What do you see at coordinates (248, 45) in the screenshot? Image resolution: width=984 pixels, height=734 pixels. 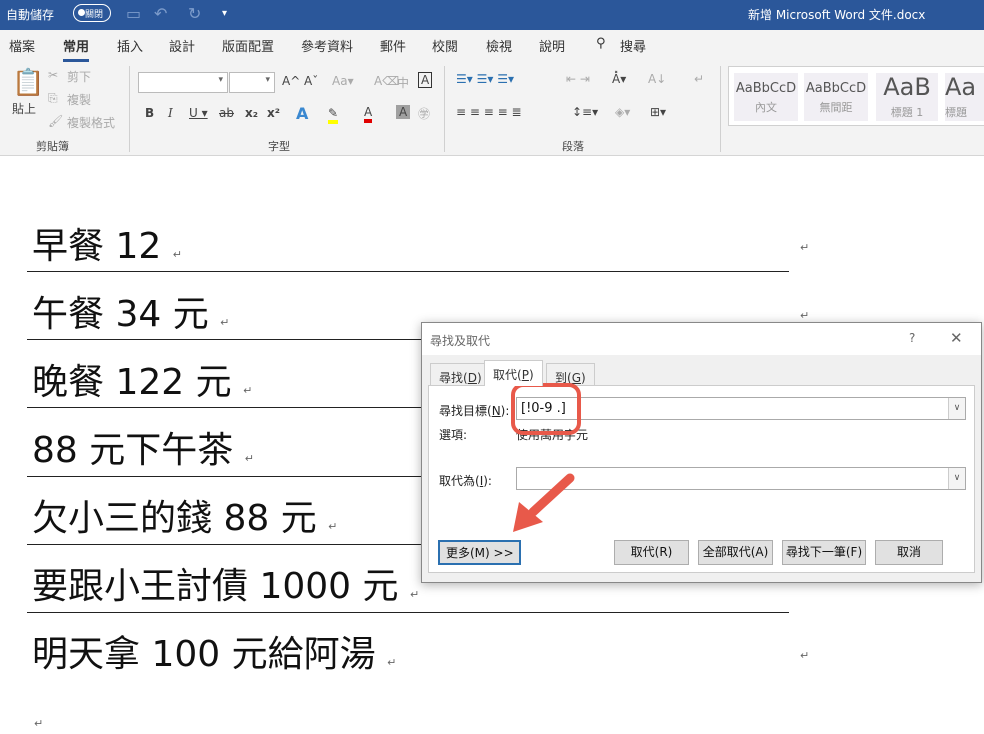 I see `tab-layout: 版面配置` at bounding box center [248, 45].